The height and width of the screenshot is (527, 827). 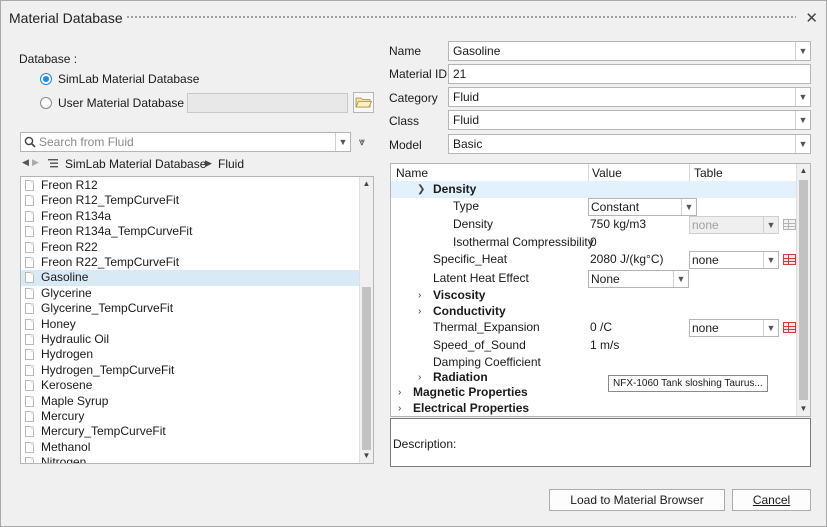 I want to click on list-item-label: Hydraulic Oil, so click(x=75, y=339).